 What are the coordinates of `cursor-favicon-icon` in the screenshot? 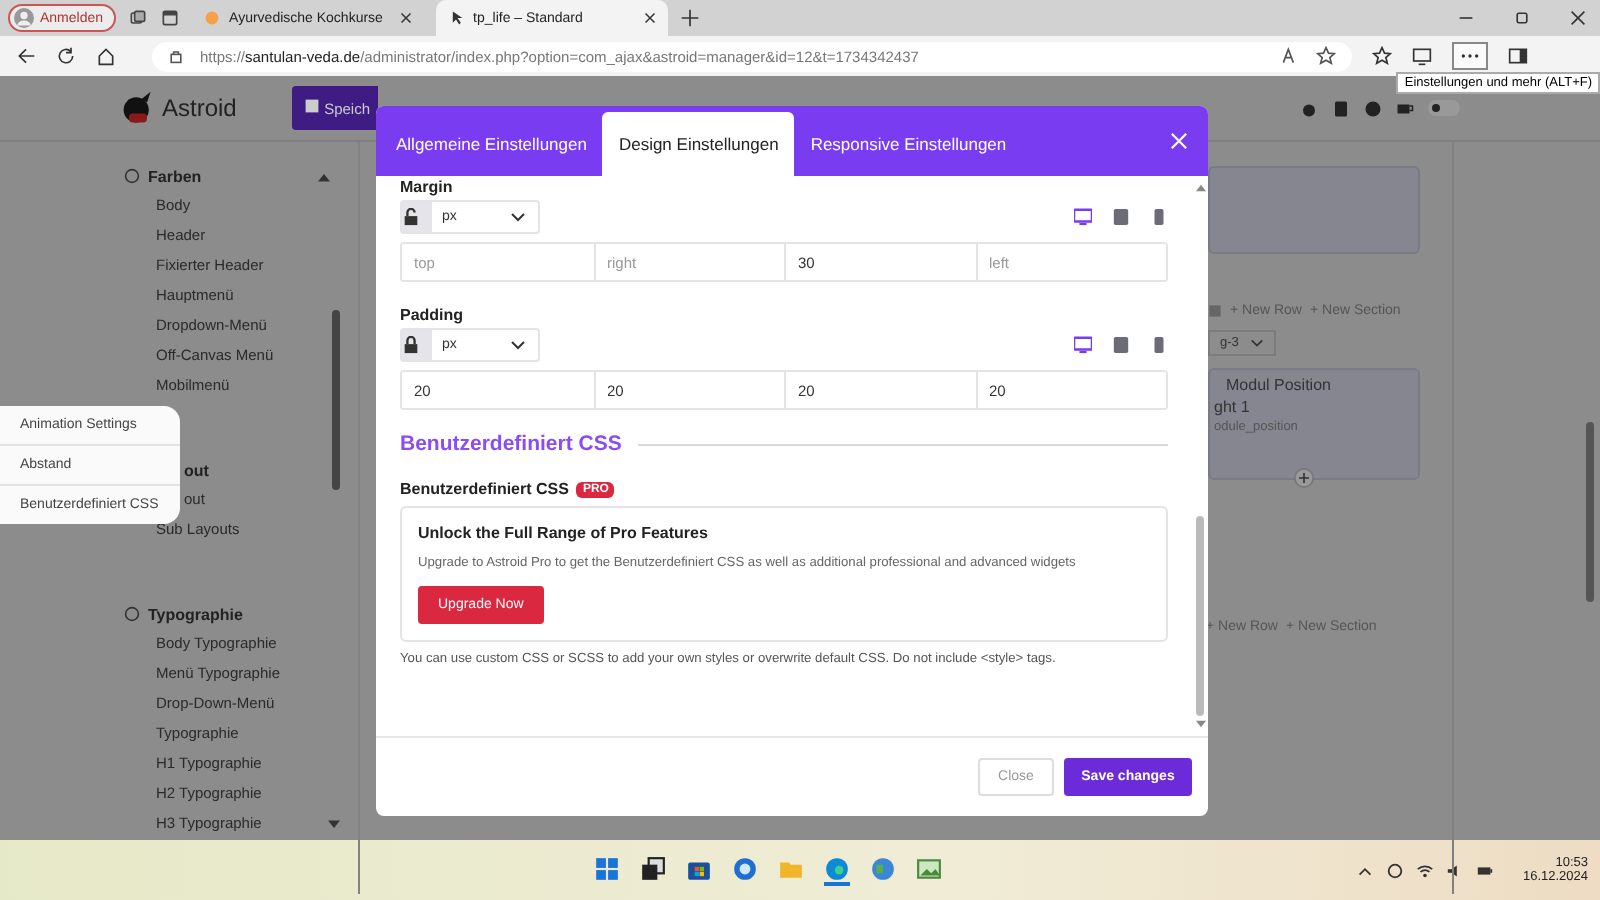 It's located at (455, 18).